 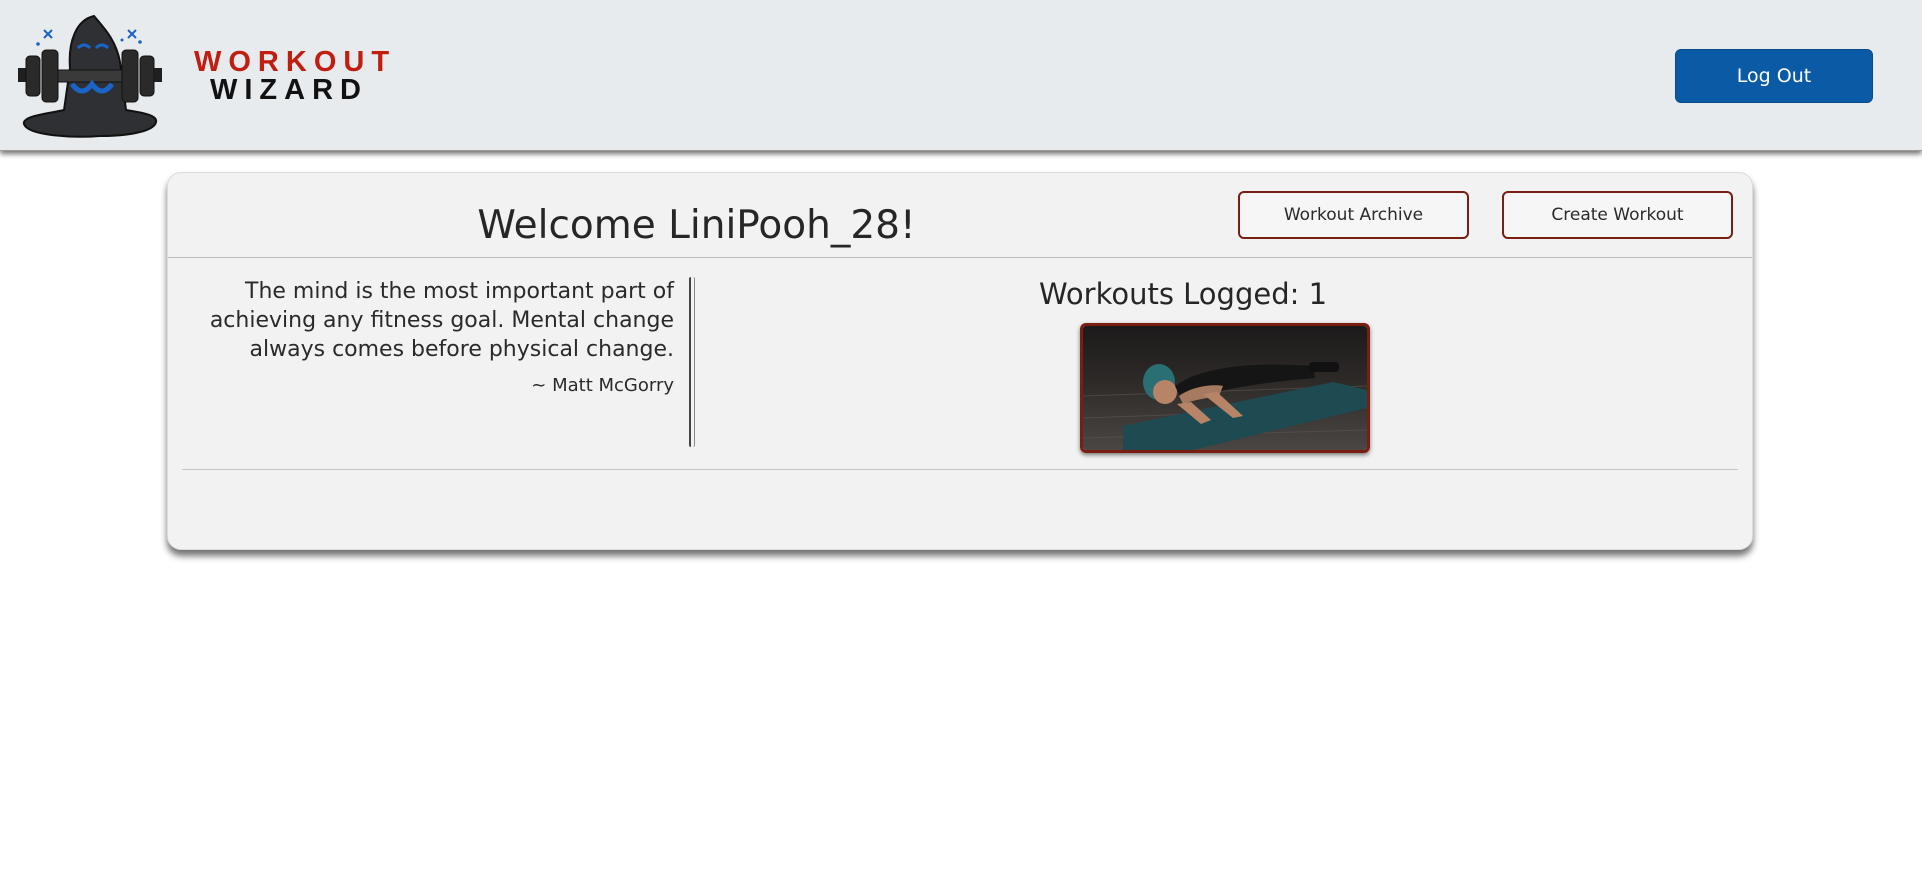 What do you see at coordinates (1183, 294) in the screenshot?
I see `workouts-logged-count: Workouts Logged: 1` at bounding box center [1183, 294].